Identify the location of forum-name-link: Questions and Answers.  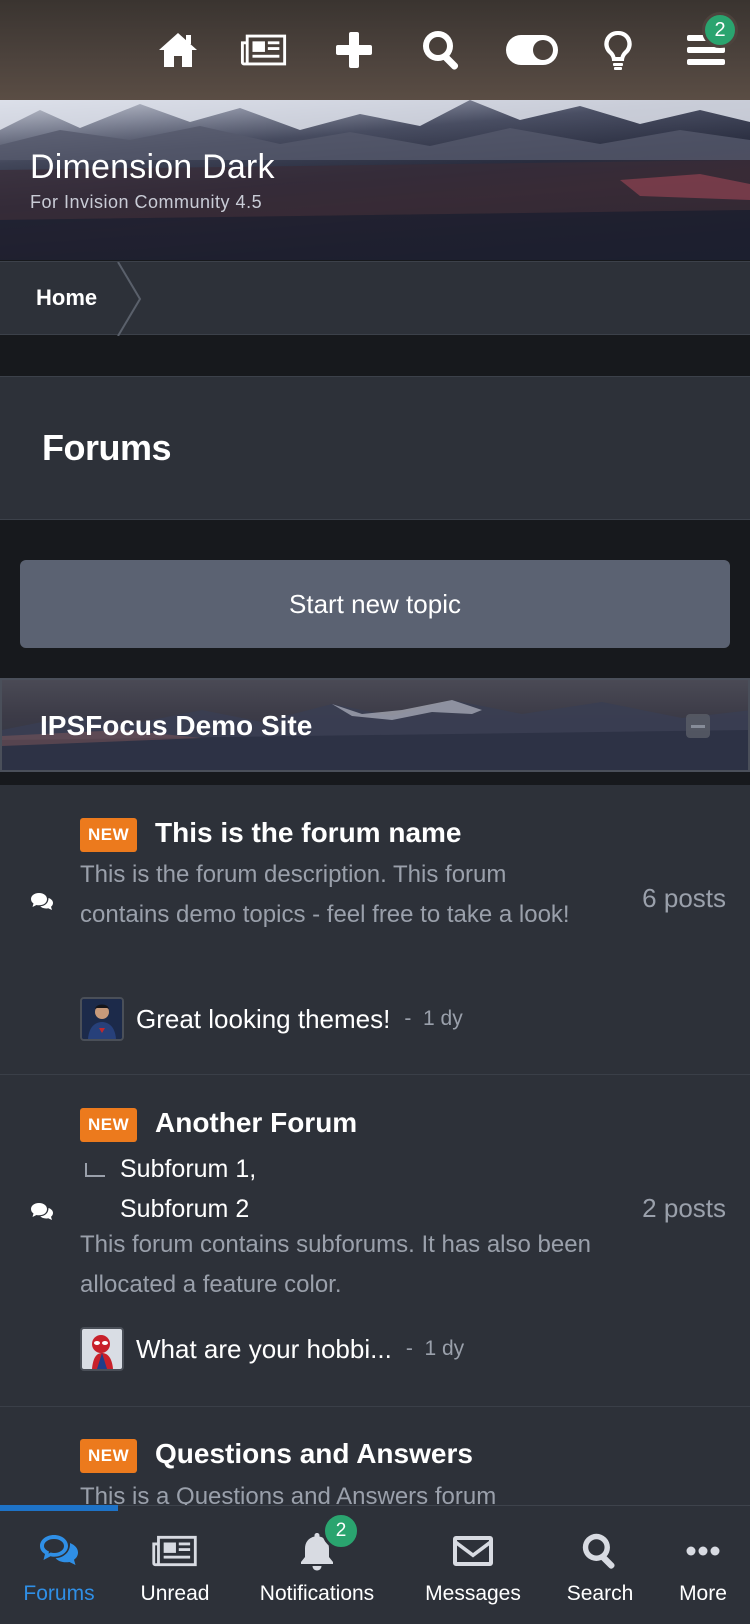
(314, 1454).